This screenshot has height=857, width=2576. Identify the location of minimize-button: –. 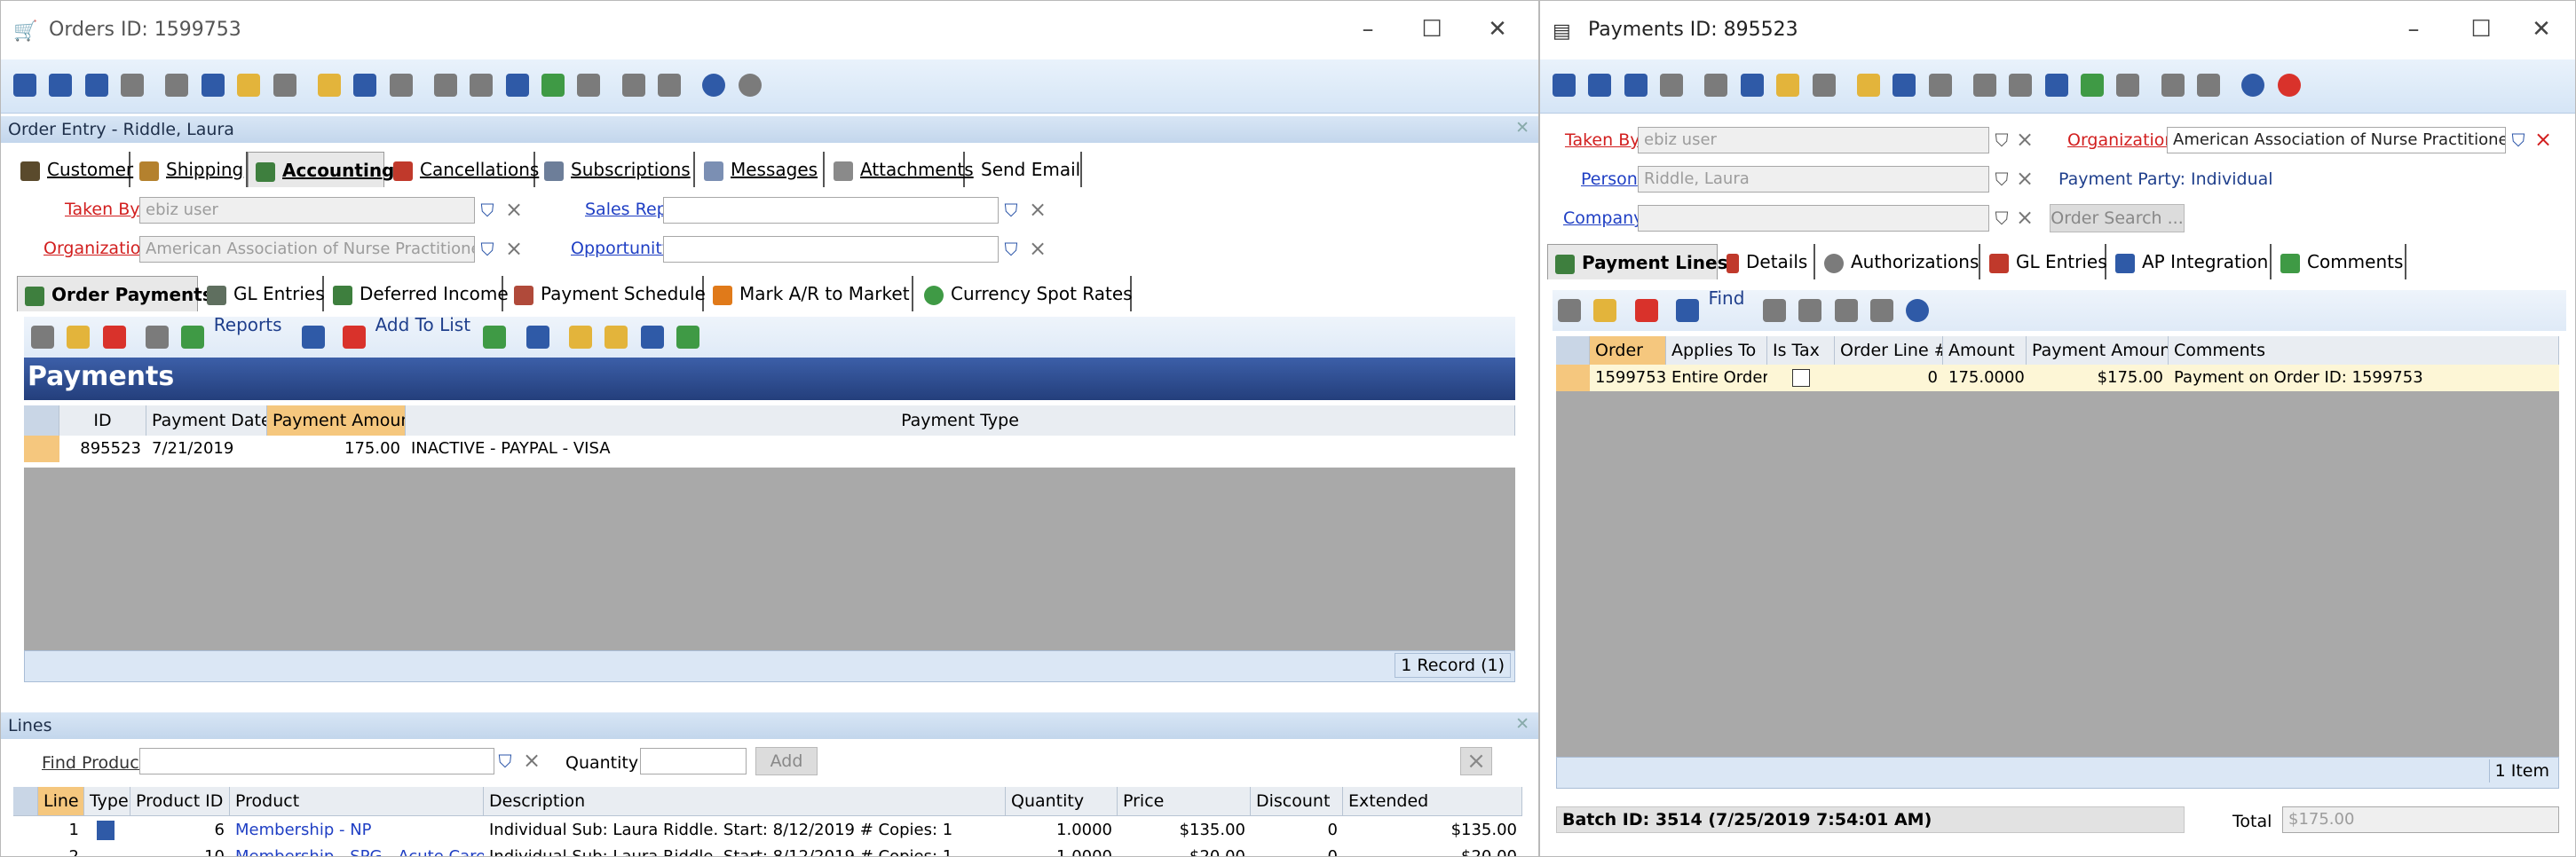
(1368, 30).